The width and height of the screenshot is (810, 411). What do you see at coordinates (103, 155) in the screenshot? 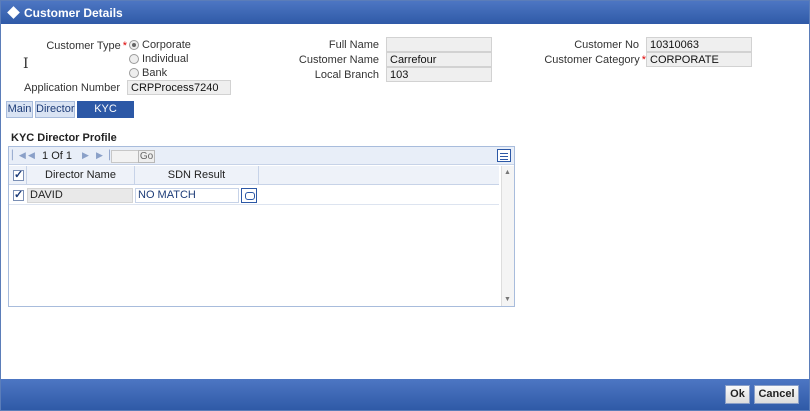
I see `last-page-icon: ▶▕` at bounding box center [103, 155].